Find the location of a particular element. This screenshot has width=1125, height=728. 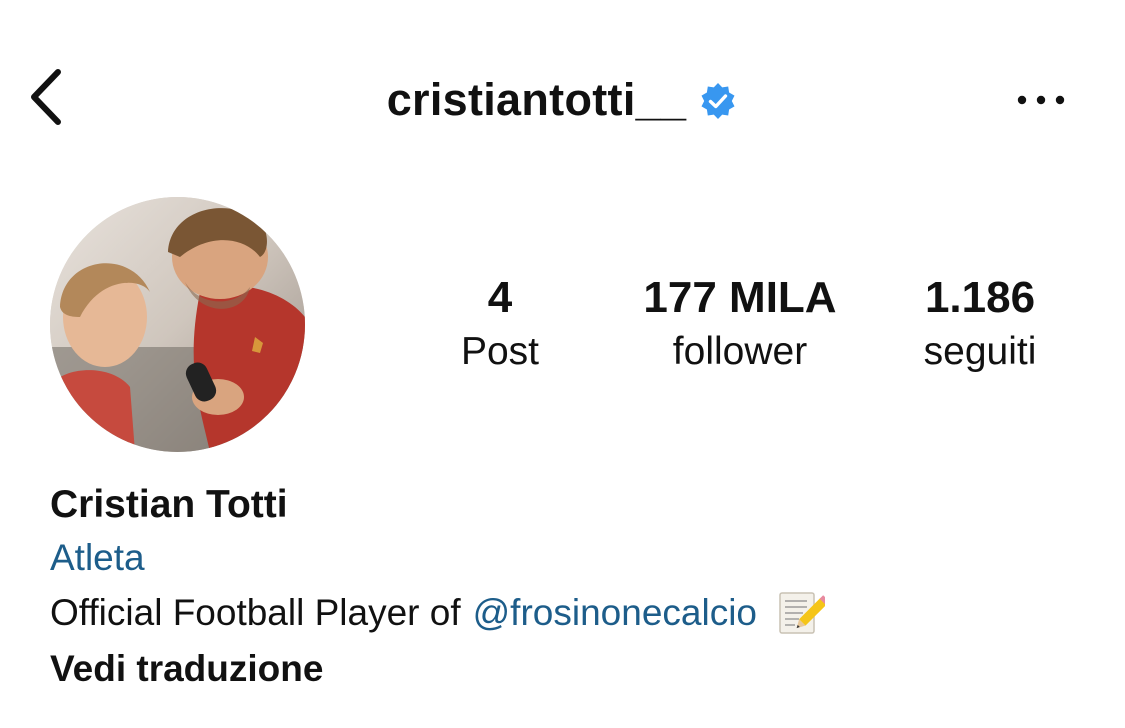

profile-photo is located at coordinates (177, 324).